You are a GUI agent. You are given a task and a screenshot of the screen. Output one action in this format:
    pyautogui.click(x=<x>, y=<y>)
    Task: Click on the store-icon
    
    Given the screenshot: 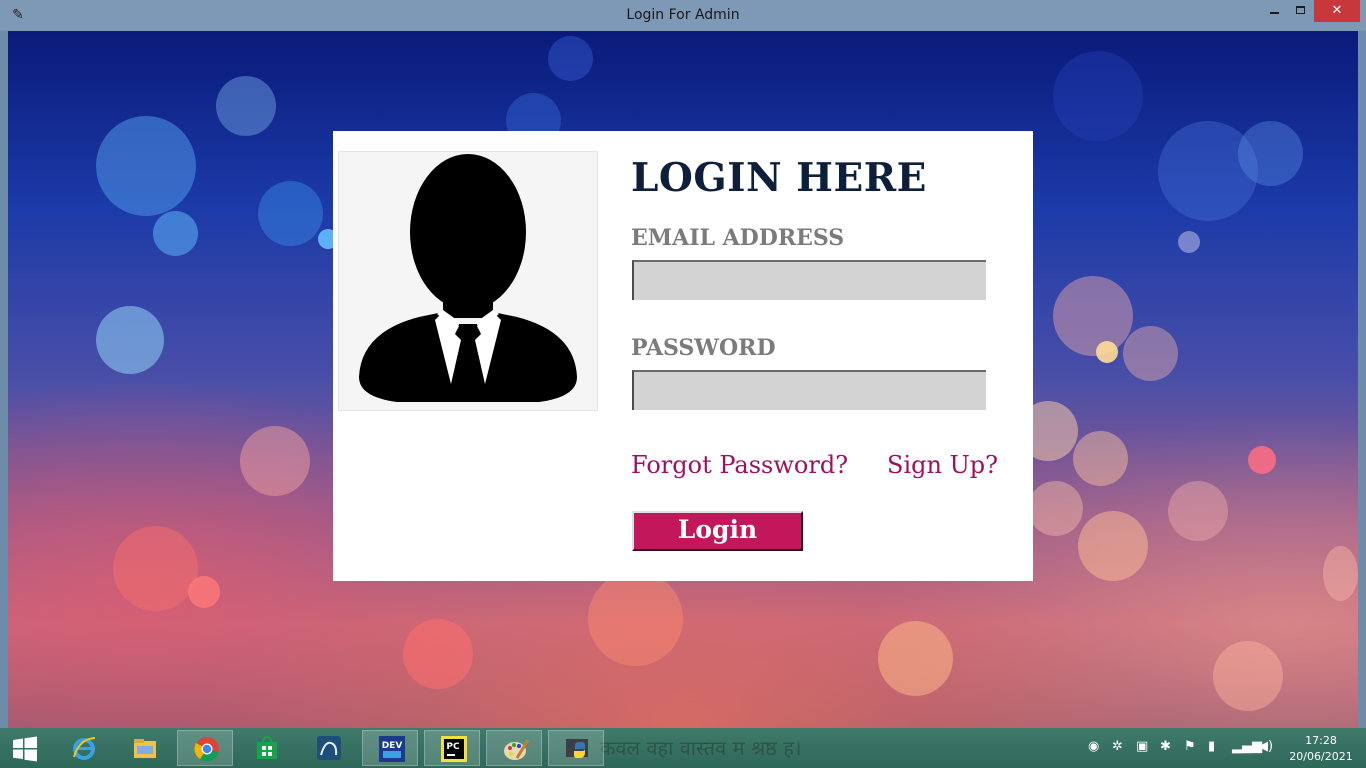 What is the action you would take?
    pyautogui.click(x=267, y=747)
    